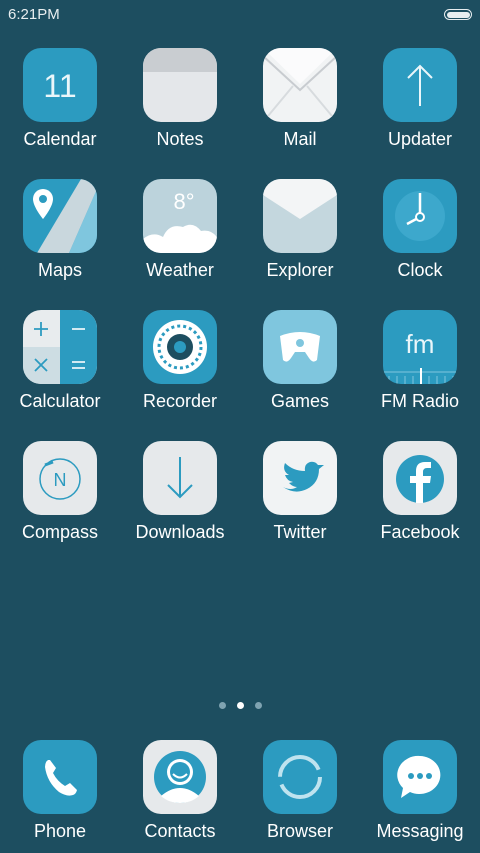 The height and width of the screenshot is (853, 480). Describe the element at coordinates (180, 401) in the screenshot. I see `app-label: Recorder` at that location.